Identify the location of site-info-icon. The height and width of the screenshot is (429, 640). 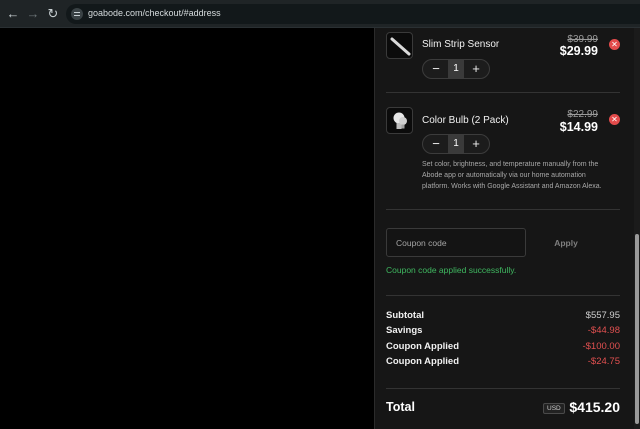
(77, 14).